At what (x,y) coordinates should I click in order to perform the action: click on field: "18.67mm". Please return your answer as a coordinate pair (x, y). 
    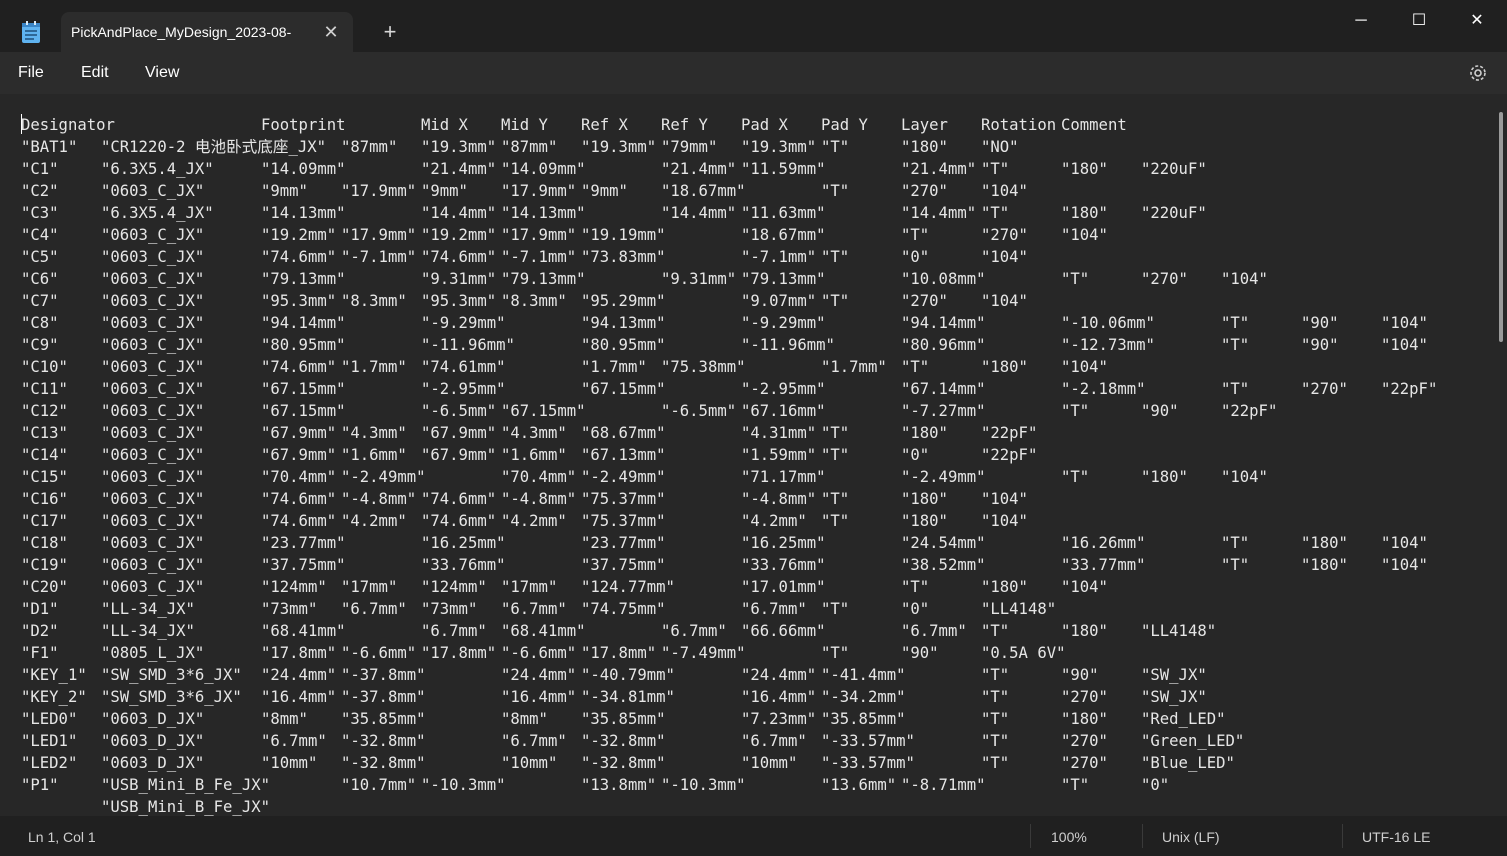
    Looking at the image, I should click on (783, 235).